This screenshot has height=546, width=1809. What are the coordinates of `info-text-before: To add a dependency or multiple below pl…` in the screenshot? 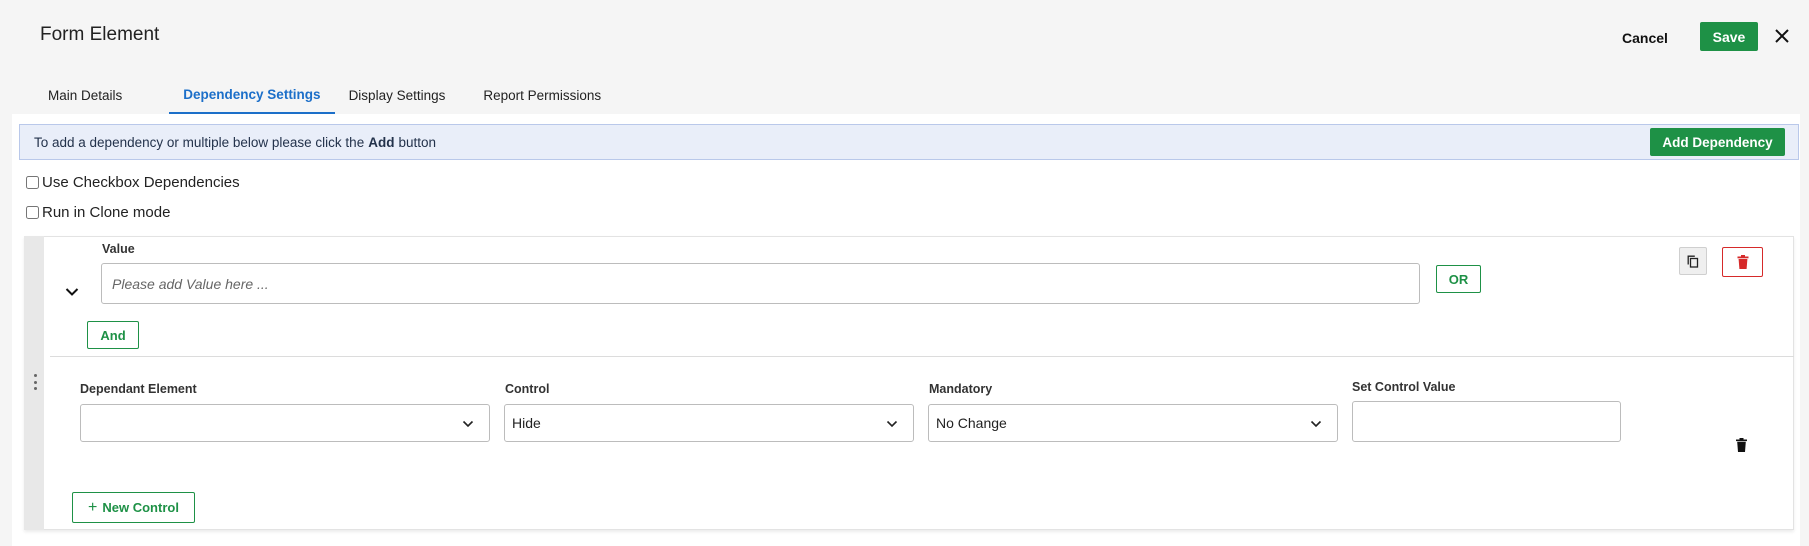 It's located at (199, 142).